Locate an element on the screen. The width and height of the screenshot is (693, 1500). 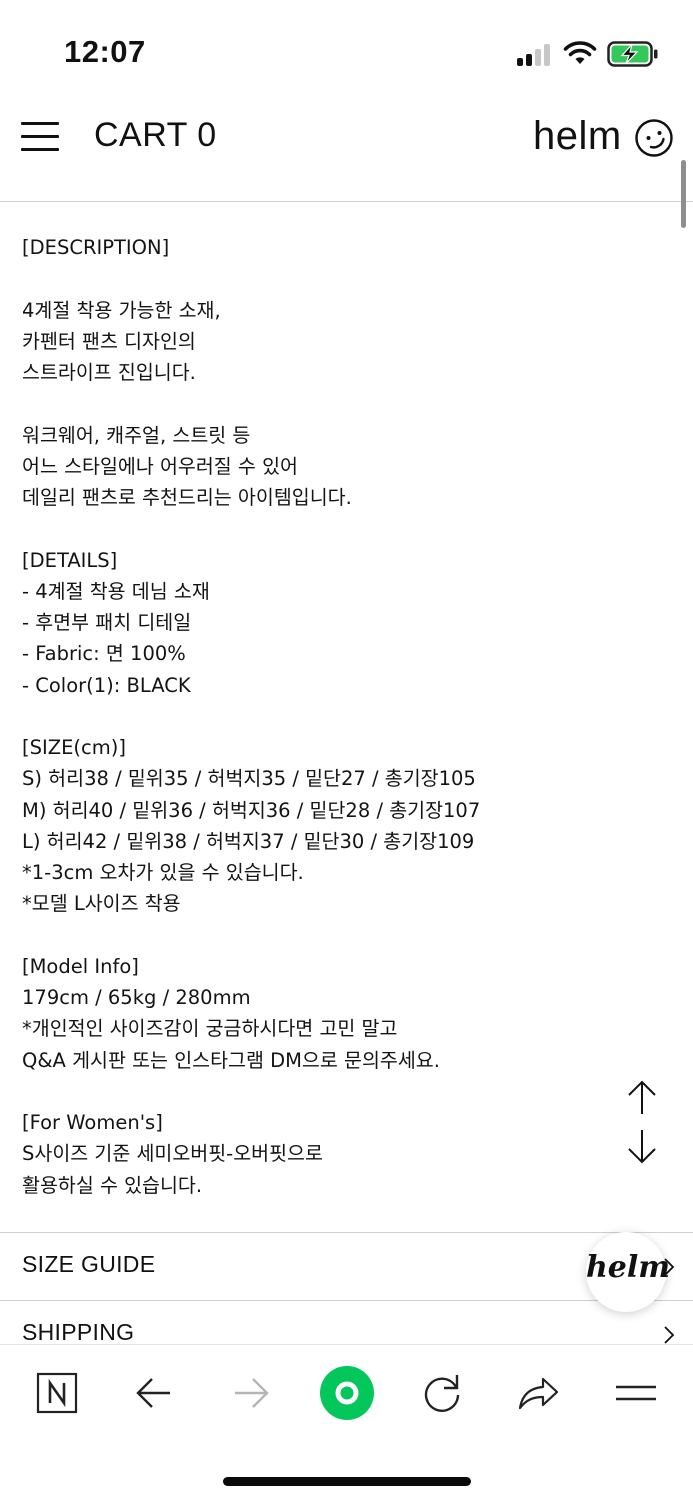
page-scrollbar is located at coordinates (683, 194).